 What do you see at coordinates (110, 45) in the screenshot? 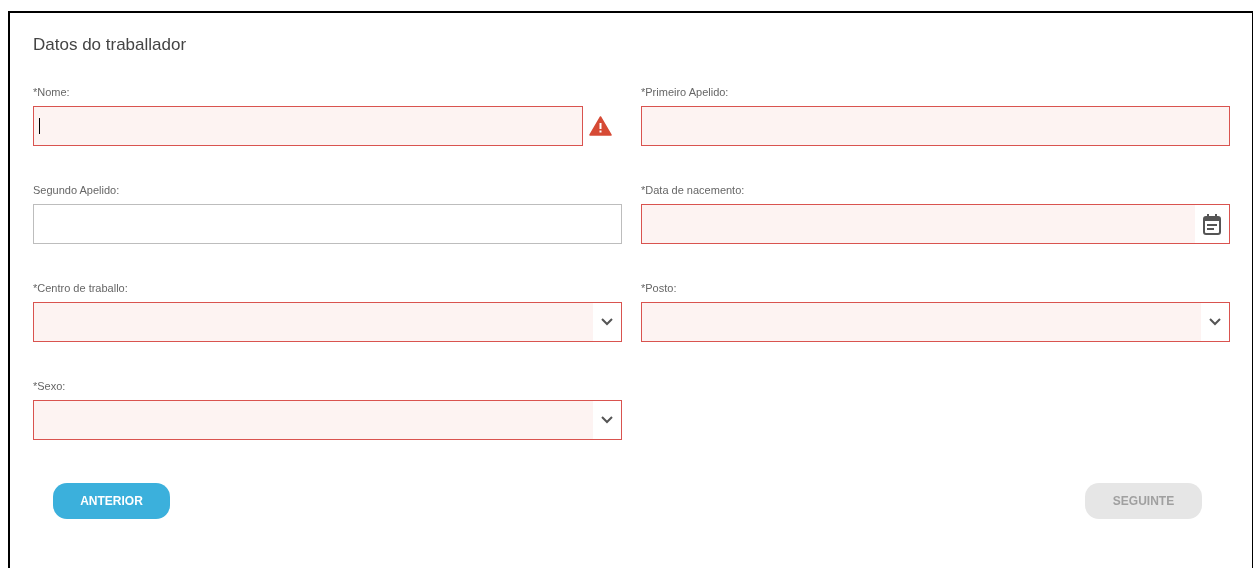
I see `form-title: Datos do traballador` at bounding box center [110, 45].